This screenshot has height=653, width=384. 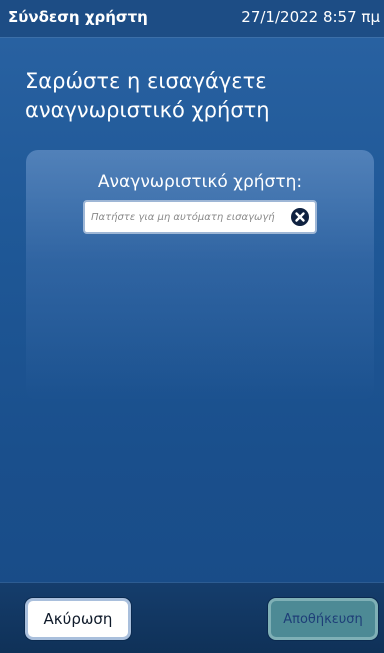 What do you see at coordinates (200, 182) in the screenshot?
I see `user-id-label: Αναγνωριστικό χρήστη:` at bounding box center [200, 182].